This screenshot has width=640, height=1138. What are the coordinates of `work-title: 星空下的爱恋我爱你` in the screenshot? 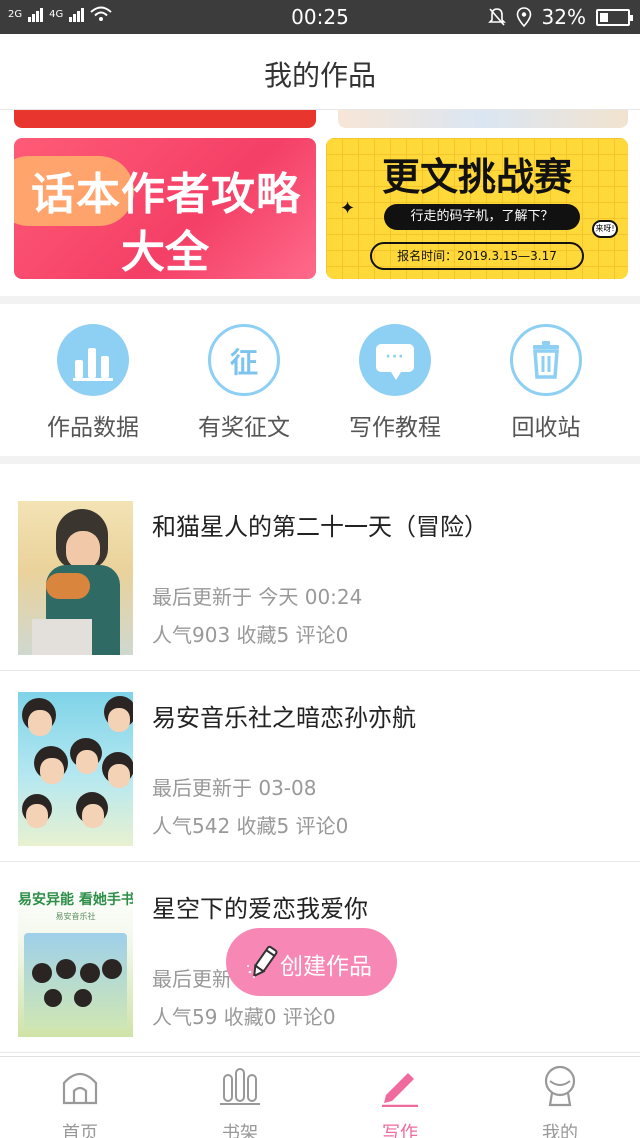 It's located at (260, 909).